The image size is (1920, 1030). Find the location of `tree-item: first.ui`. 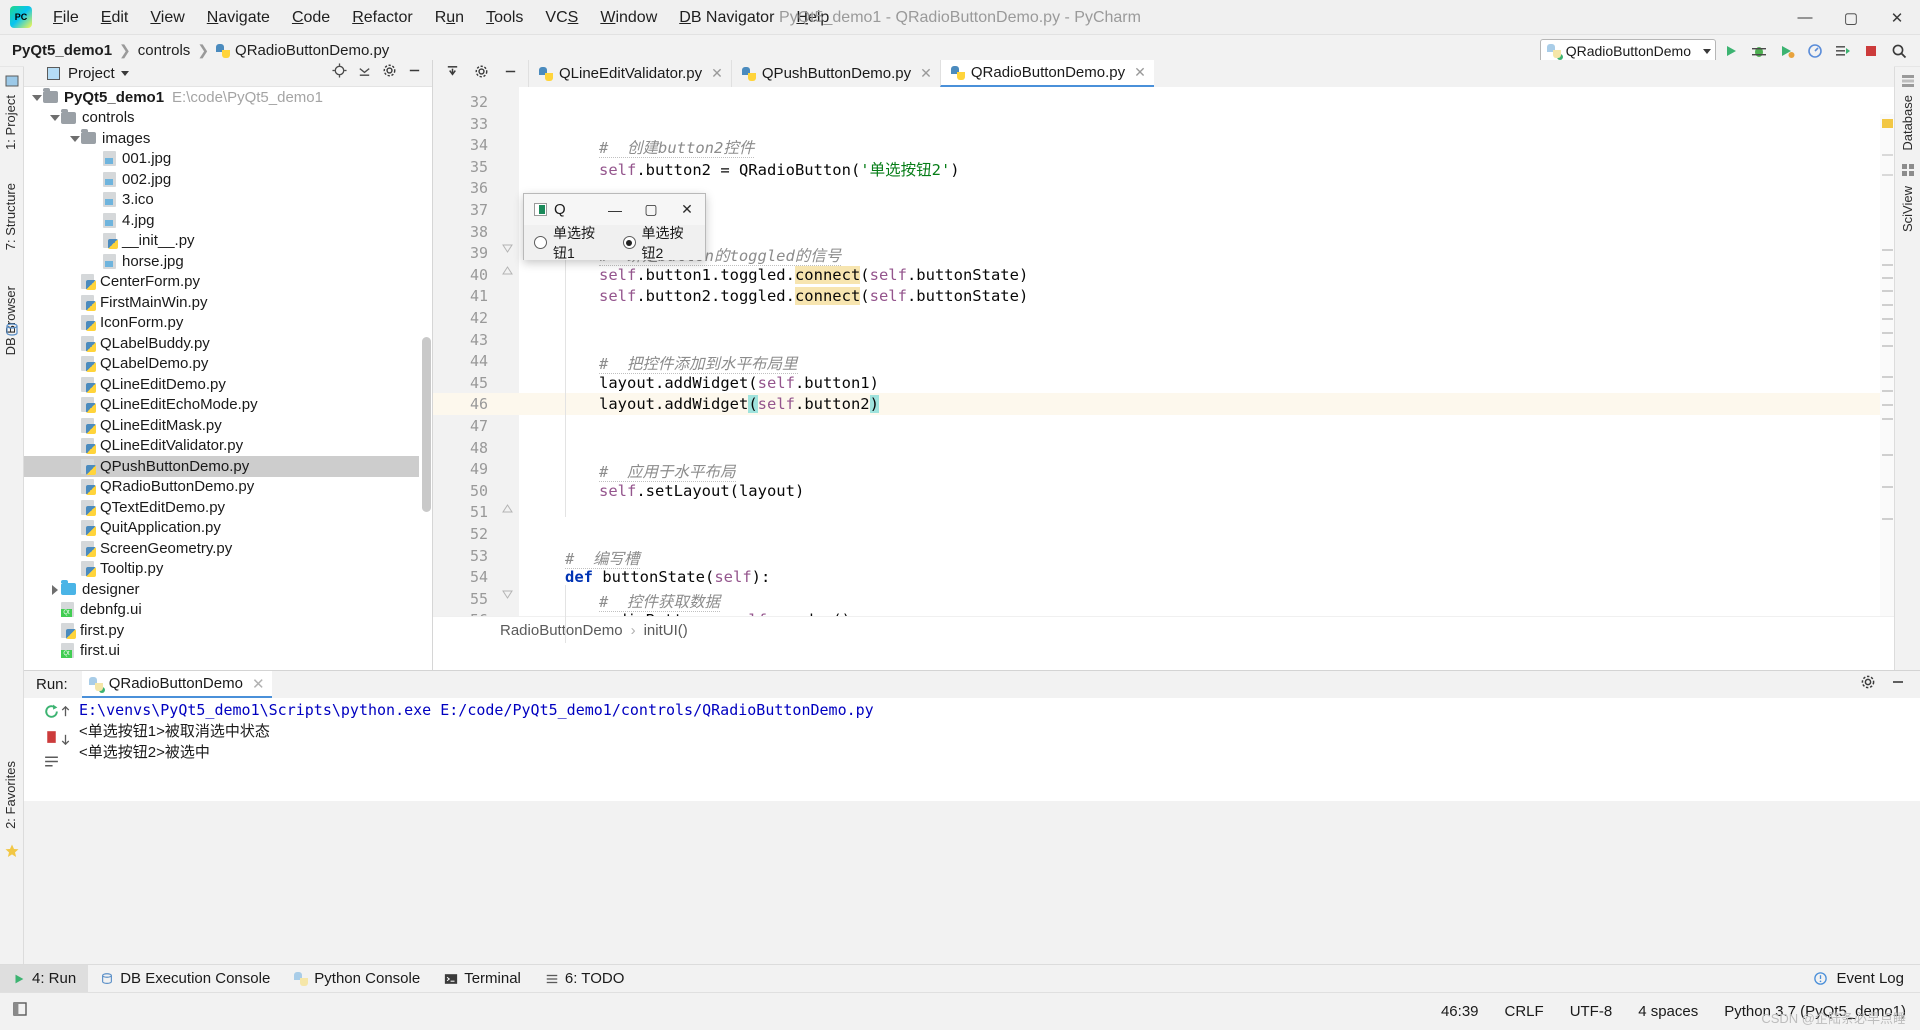

tree-item: first.ui is located at coordinates (221, 651).